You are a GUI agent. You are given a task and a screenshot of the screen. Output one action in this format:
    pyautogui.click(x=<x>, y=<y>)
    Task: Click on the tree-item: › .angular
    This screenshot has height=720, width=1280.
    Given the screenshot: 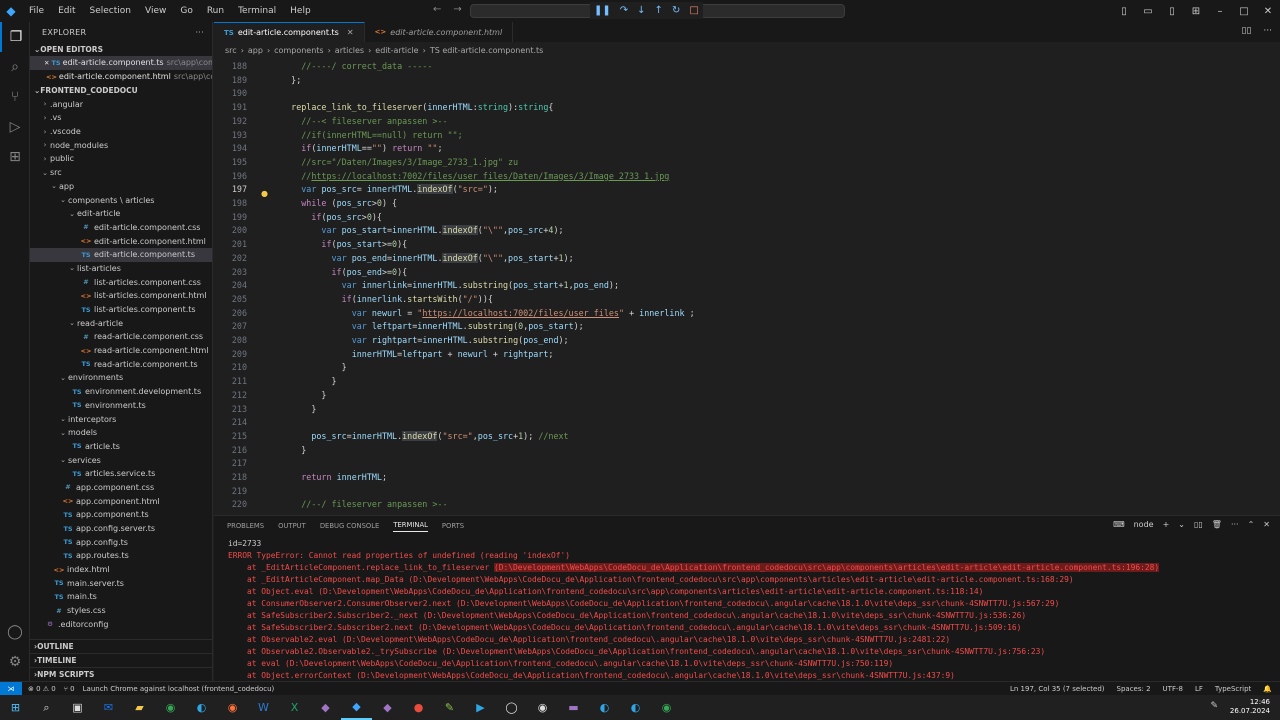 What is the action you would take?
    pyautogui.click(x=121, y=104)
    